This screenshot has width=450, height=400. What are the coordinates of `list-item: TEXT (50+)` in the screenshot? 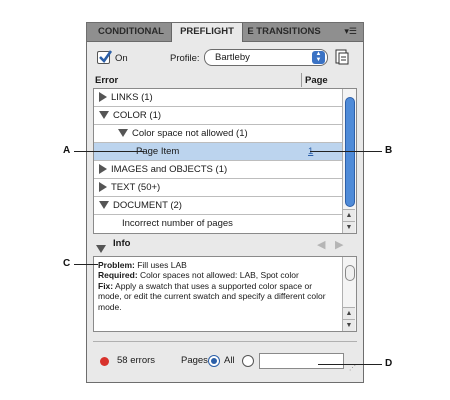 It's located at (218, 188).